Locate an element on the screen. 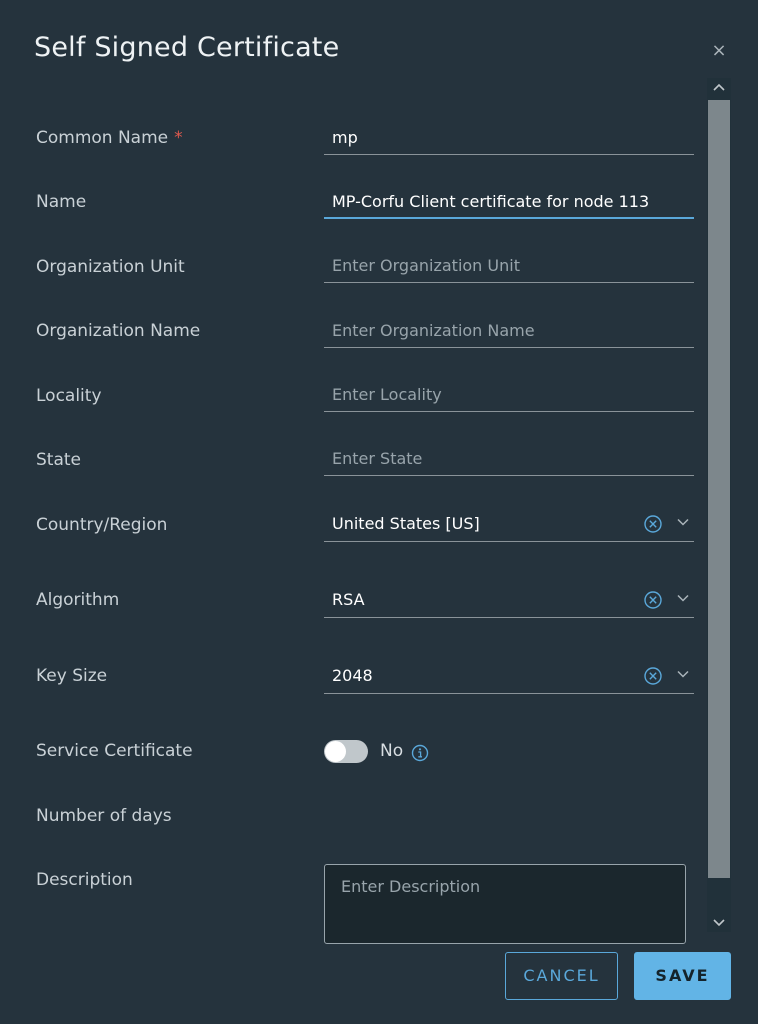 This screenshot has height=1024, width=758. scrollbar is located at coordinates (719, 505).